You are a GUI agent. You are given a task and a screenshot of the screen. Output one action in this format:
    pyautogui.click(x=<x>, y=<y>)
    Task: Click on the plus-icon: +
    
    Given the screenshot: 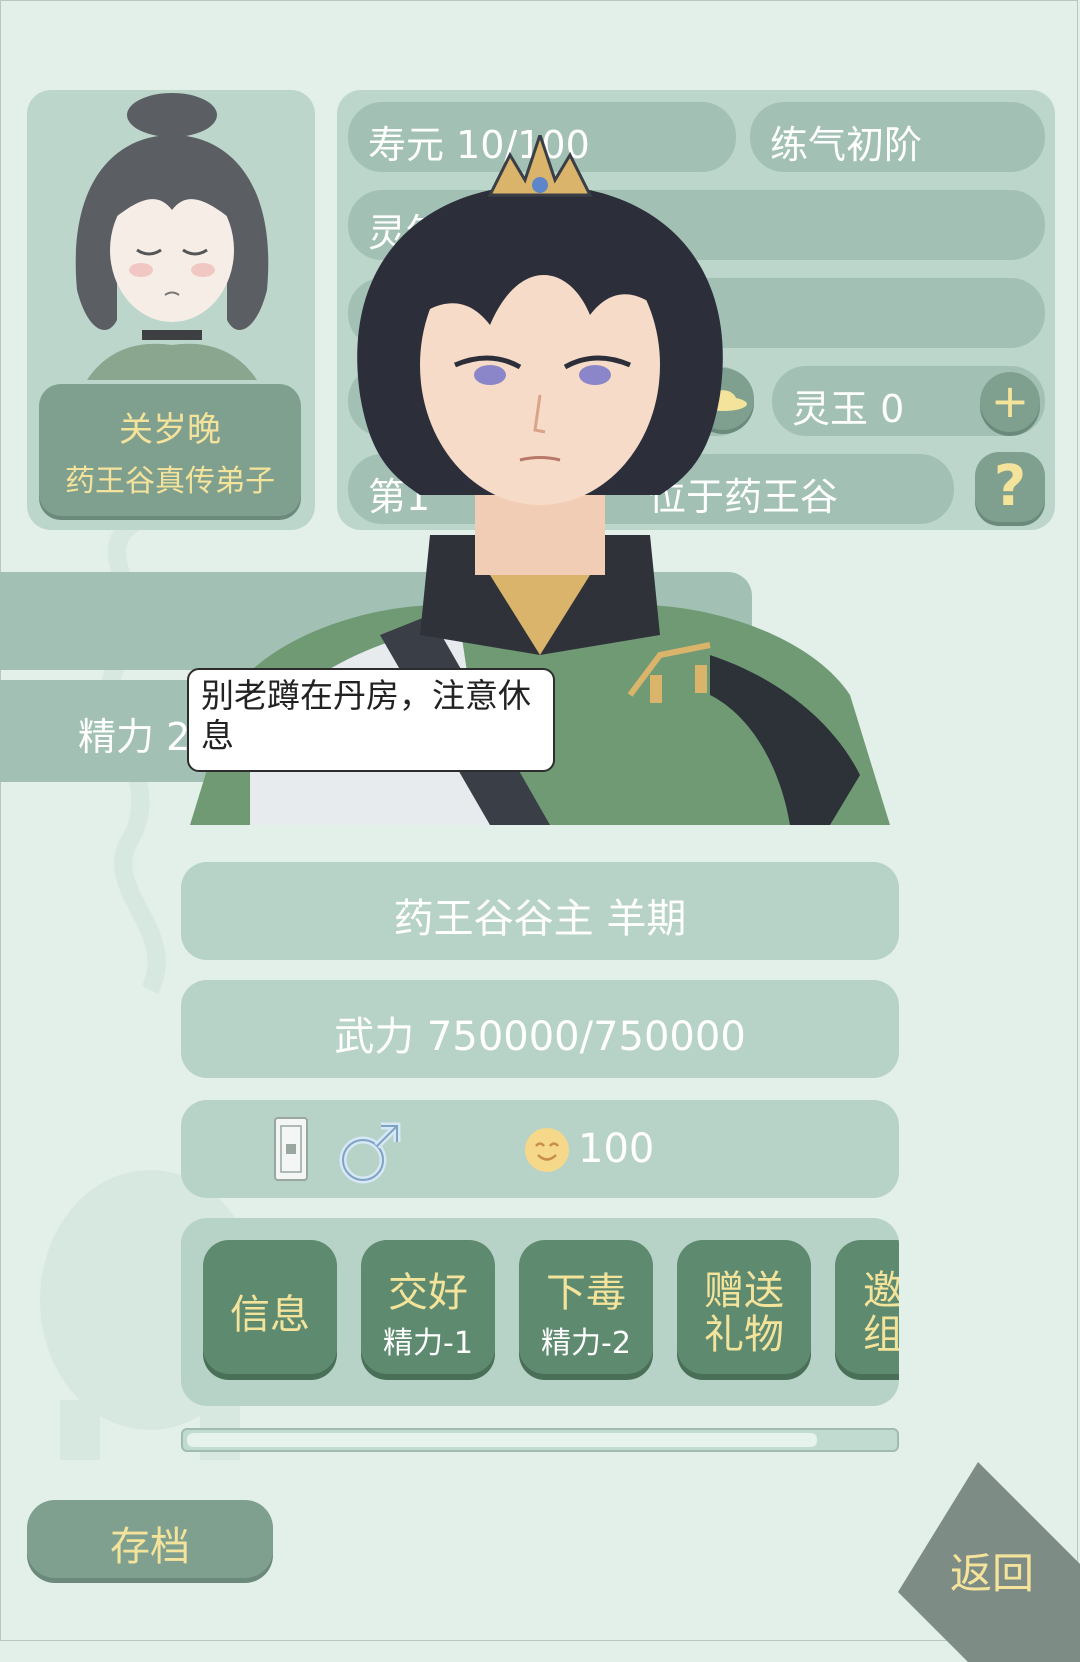 What is the action you would take?
    pyautogui.click(x=1010, y=401)
    